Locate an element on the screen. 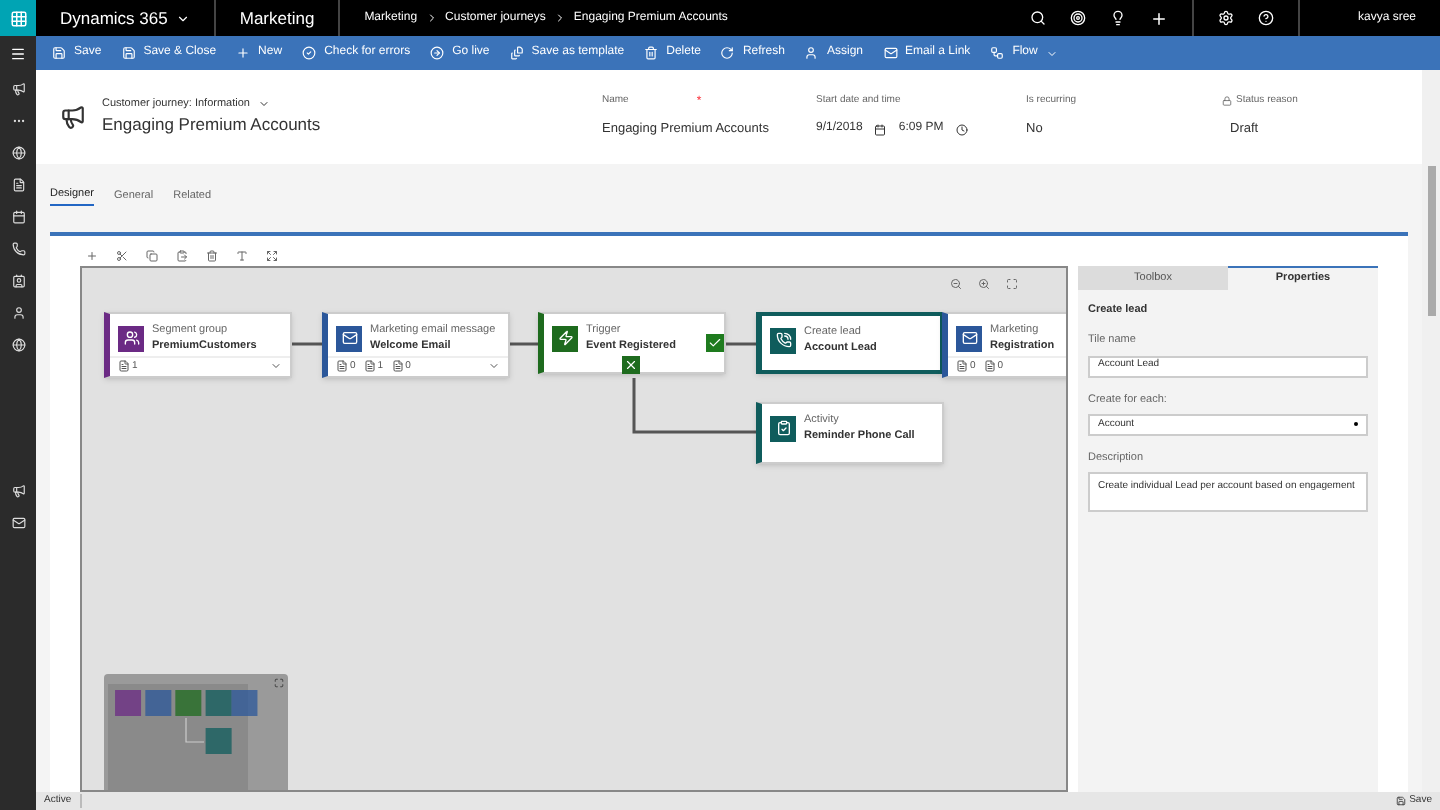 This screenshot has width=1440, height=810. rename-icon is located at coordinates (242, 256).